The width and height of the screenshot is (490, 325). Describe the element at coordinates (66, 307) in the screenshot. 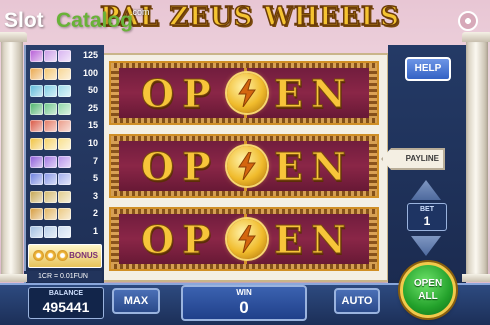

I see `balance-value: 495441` at that location.